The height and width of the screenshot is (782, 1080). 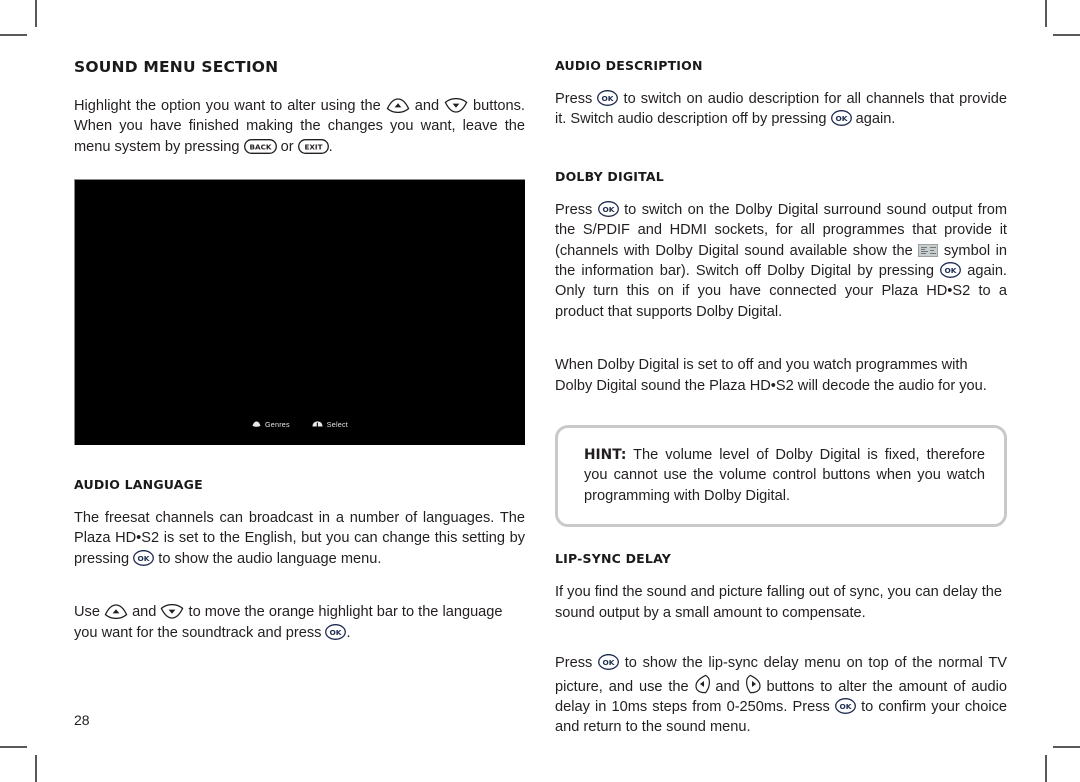 What do you see at coordinates (144, 612) in the screenshot?
I see `al-p2-text-b: and` at bounding box center [144, 612].